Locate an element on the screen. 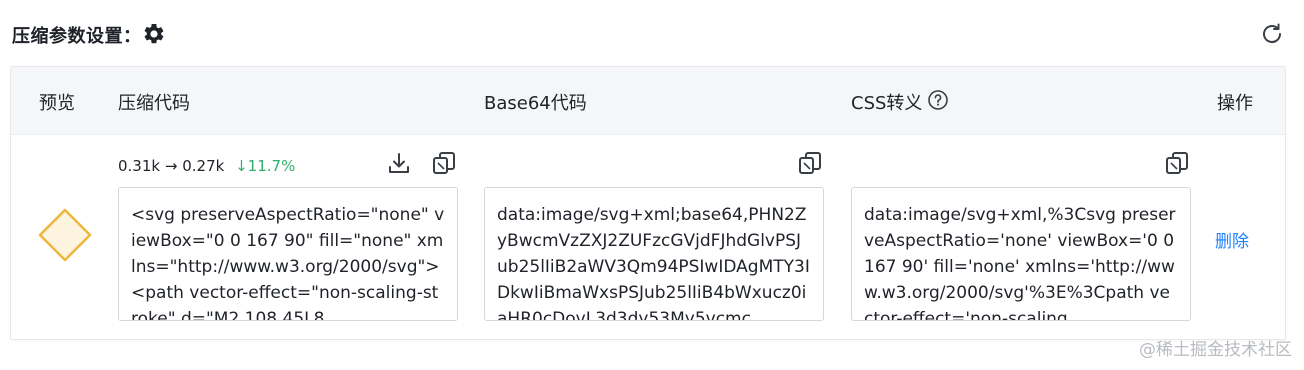 The image size is (1304, 370). column-header-base64: Base64代码 is located at coordinates (535, 103).